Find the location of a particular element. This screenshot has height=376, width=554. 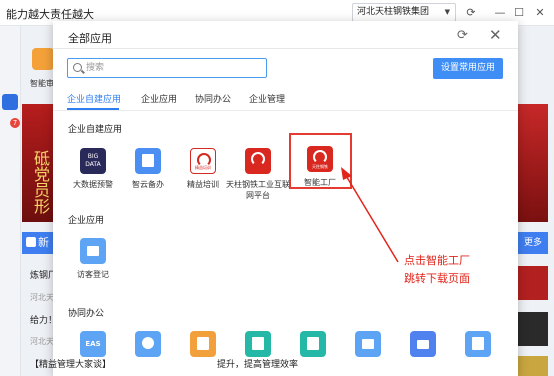

list-icon is located at coordinates (478, 344).